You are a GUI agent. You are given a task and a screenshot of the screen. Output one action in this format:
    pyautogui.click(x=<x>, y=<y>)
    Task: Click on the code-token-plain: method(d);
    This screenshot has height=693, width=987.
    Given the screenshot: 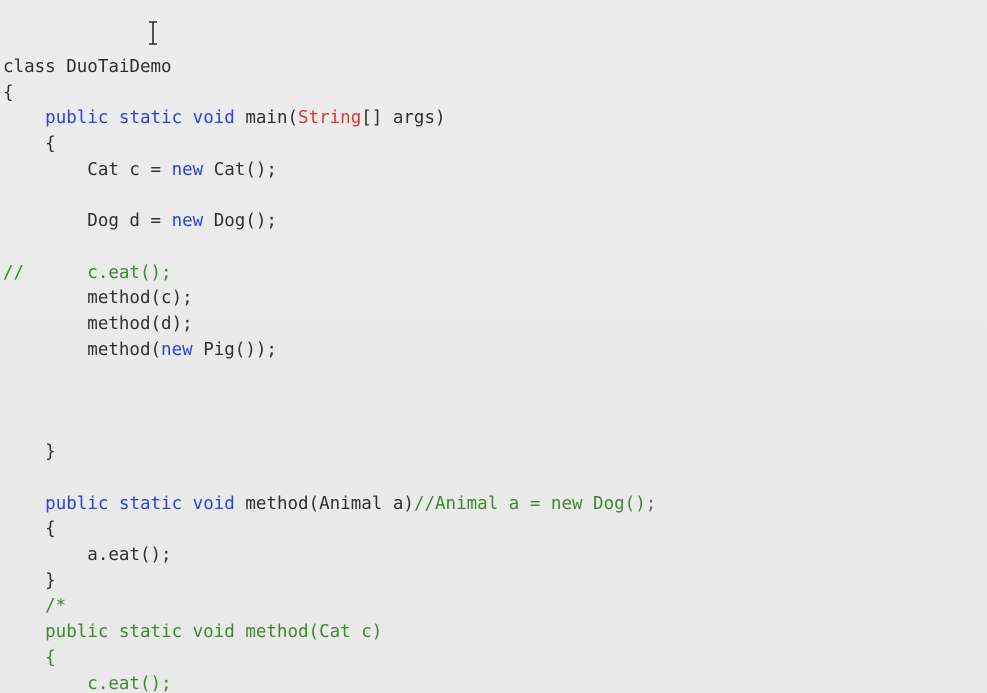 What is the action you would take?
    pyautogui.click(x=98, y=323)
    